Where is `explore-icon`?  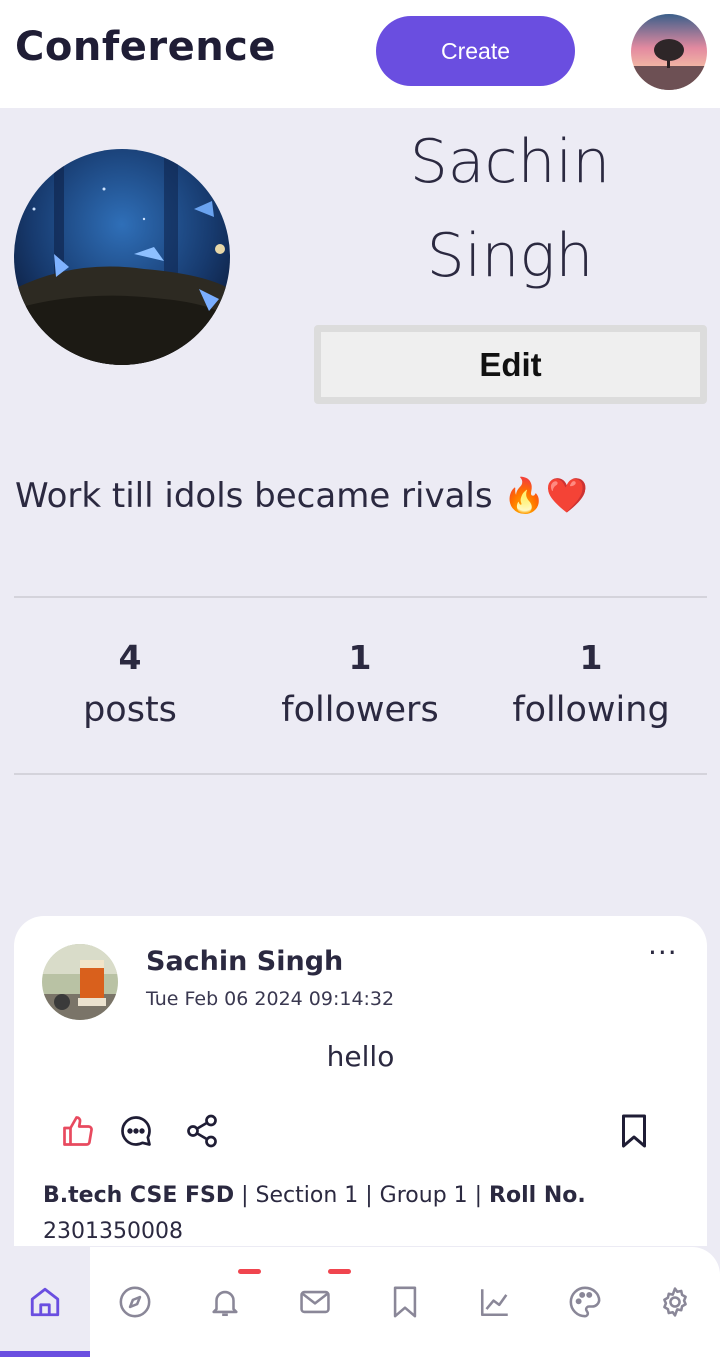
explore-icon is located at coordinates (135, 1302).